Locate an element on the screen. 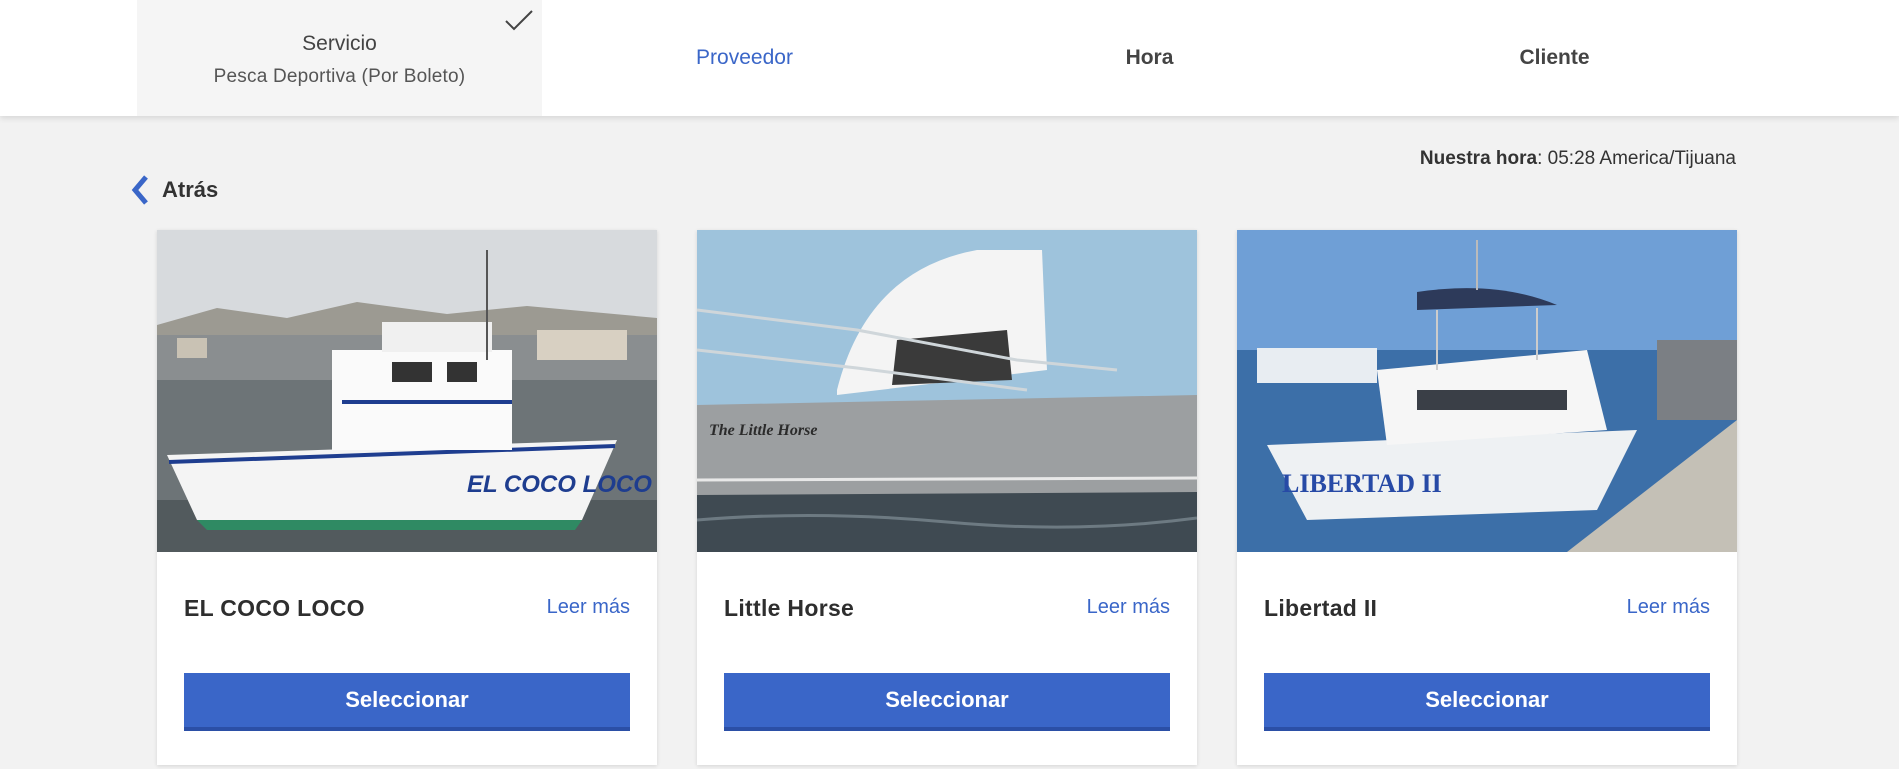  back-label: Atrás is located at coordinates (190, 189).